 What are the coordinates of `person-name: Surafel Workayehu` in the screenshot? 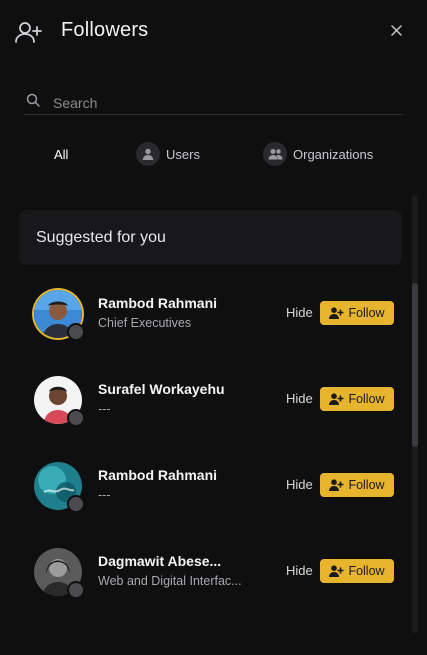 It's located at (161, 389).